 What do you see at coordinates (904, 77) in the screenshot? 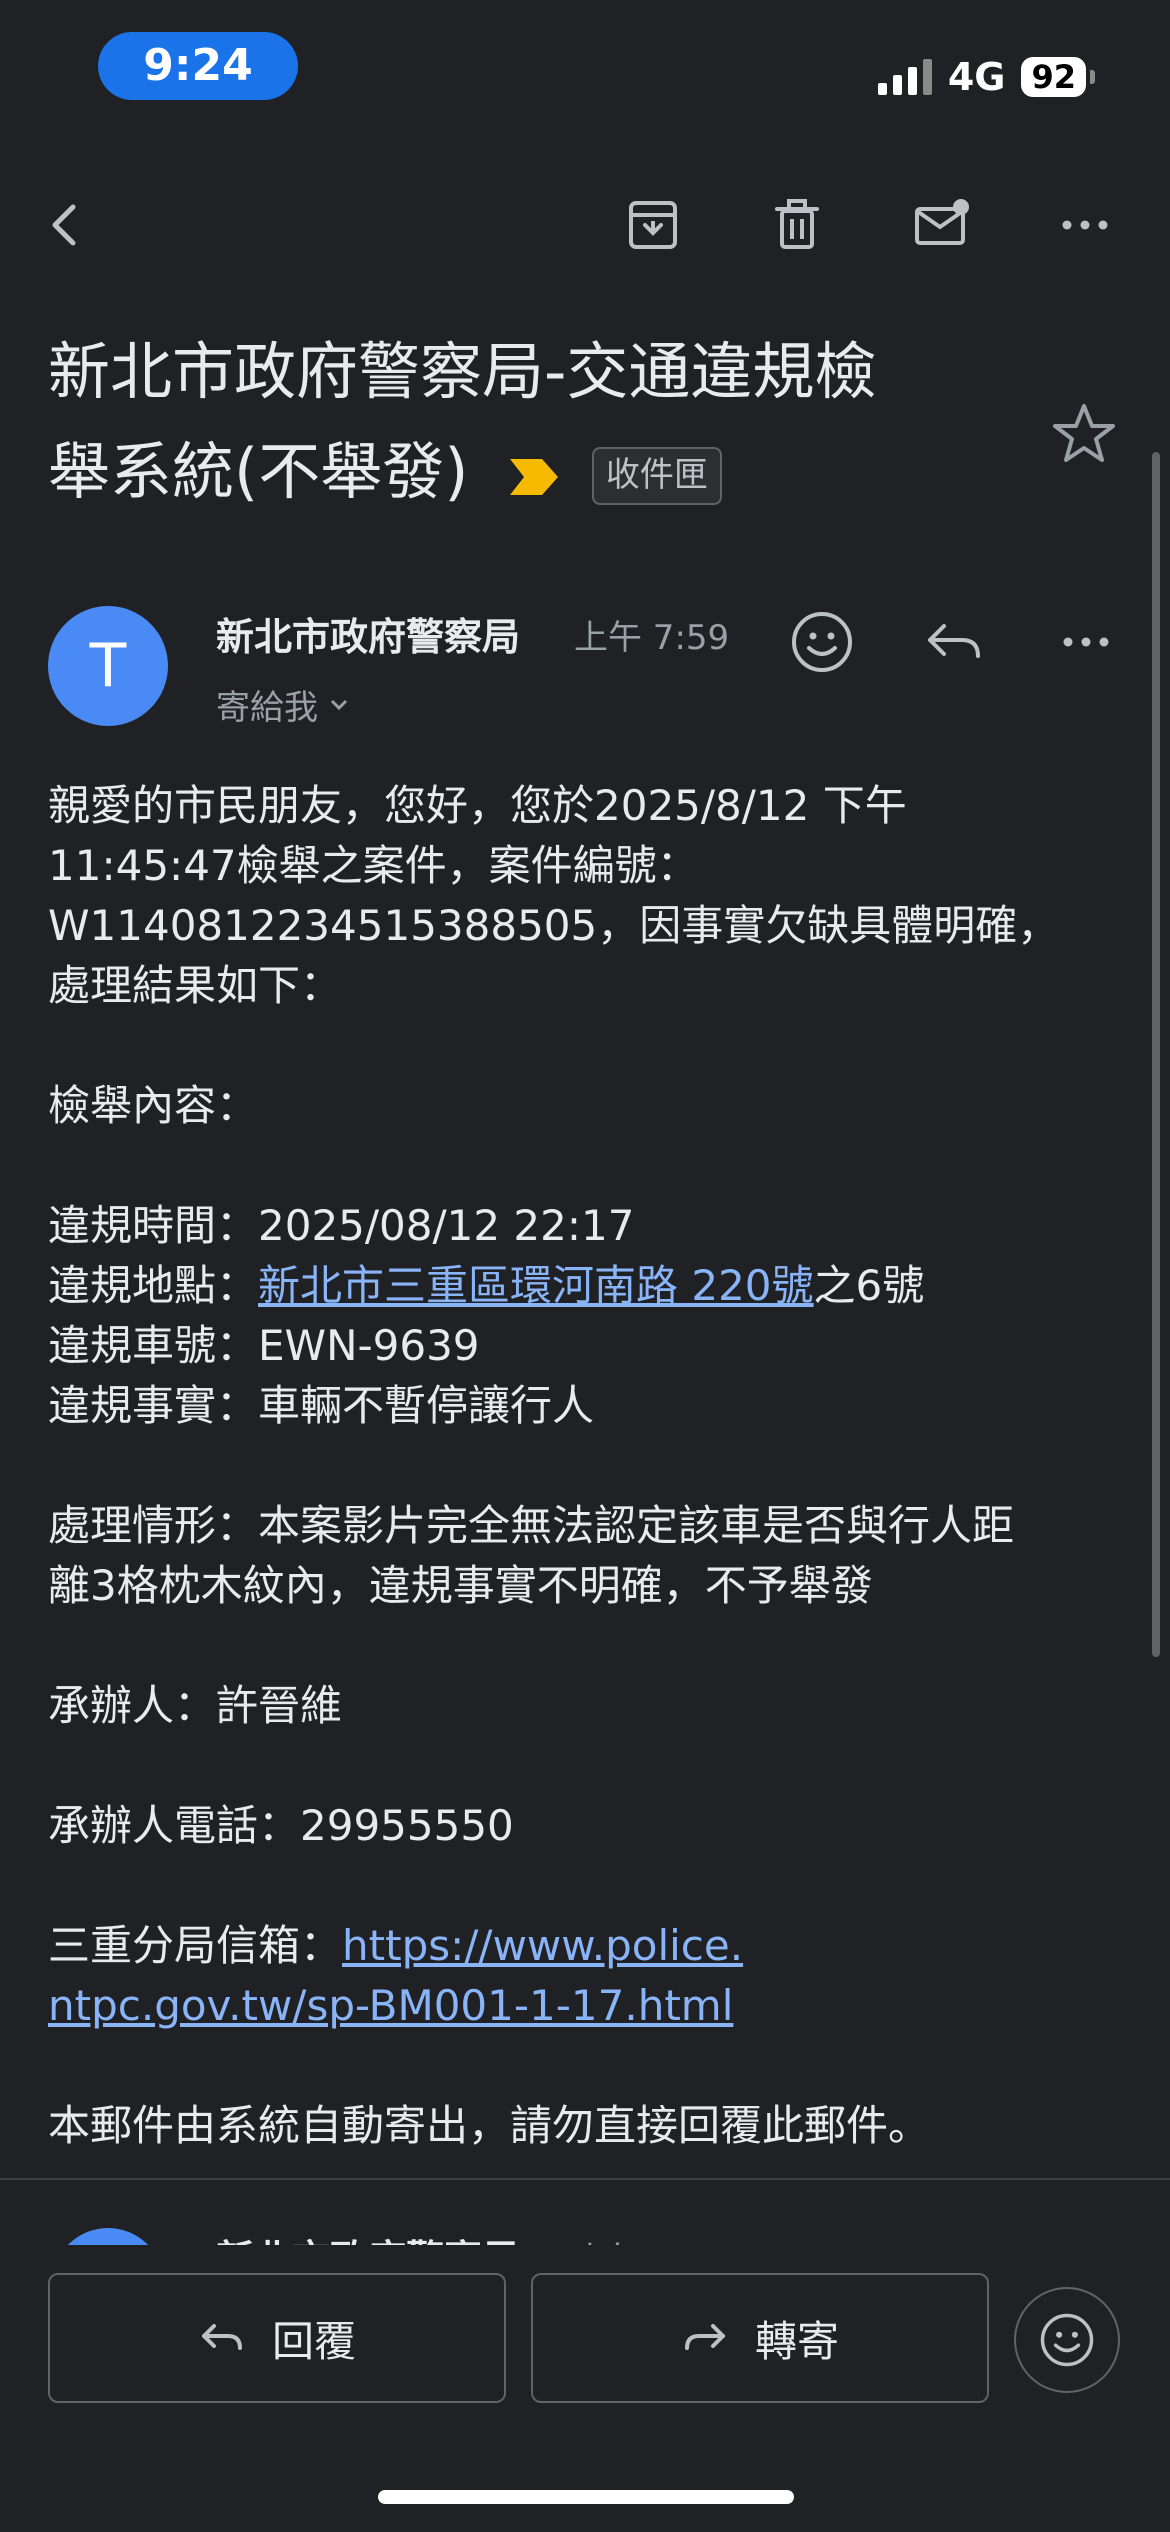
I see `signal-strength-icon` at bounding box center [904, 77].